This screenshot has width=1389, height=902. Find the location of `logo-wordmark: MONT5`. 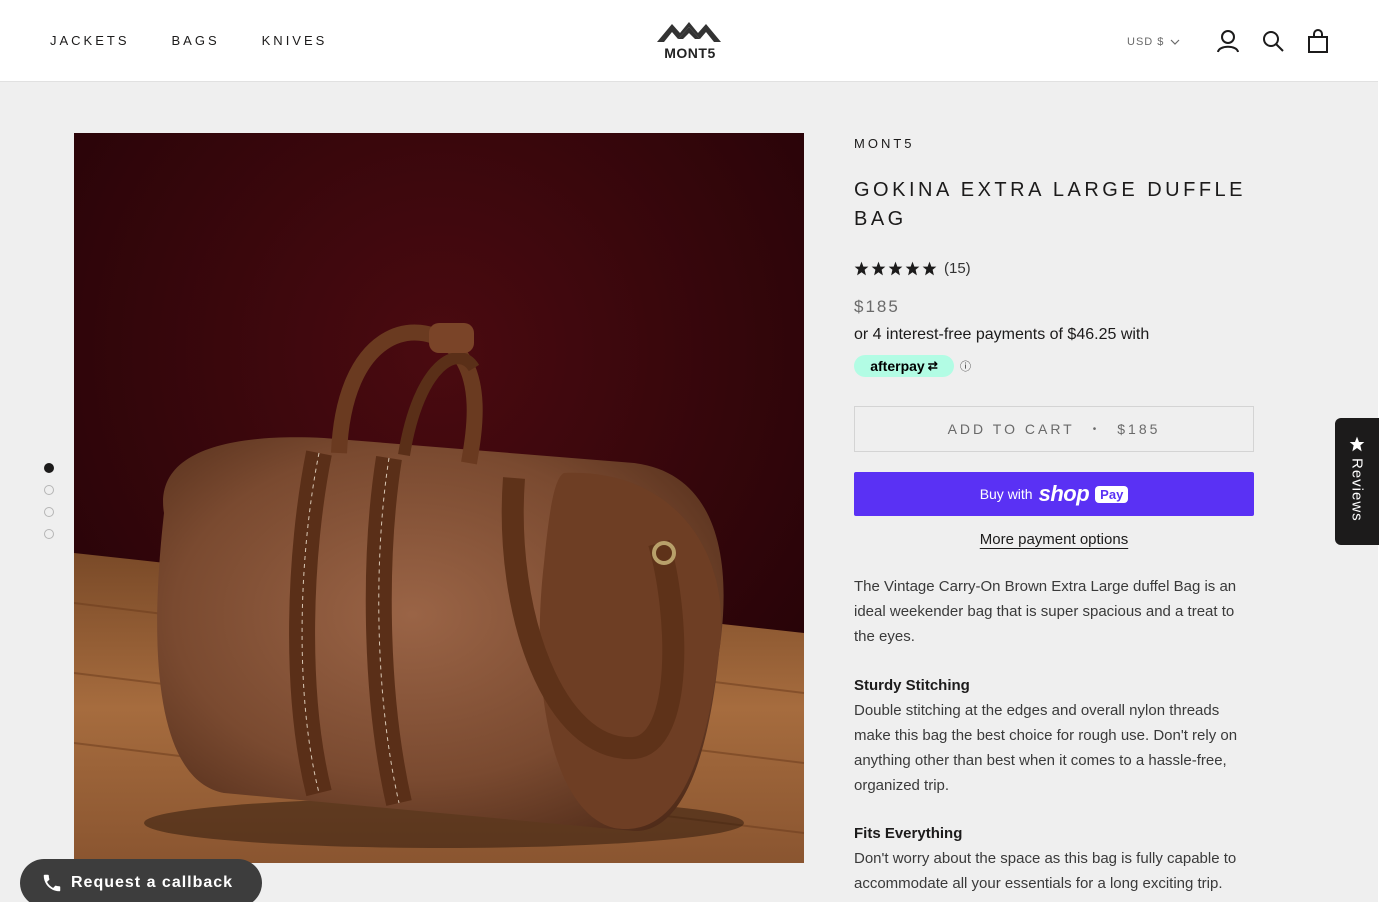

logo-wordmark: MONT5 is located at coordinates (690, 53).